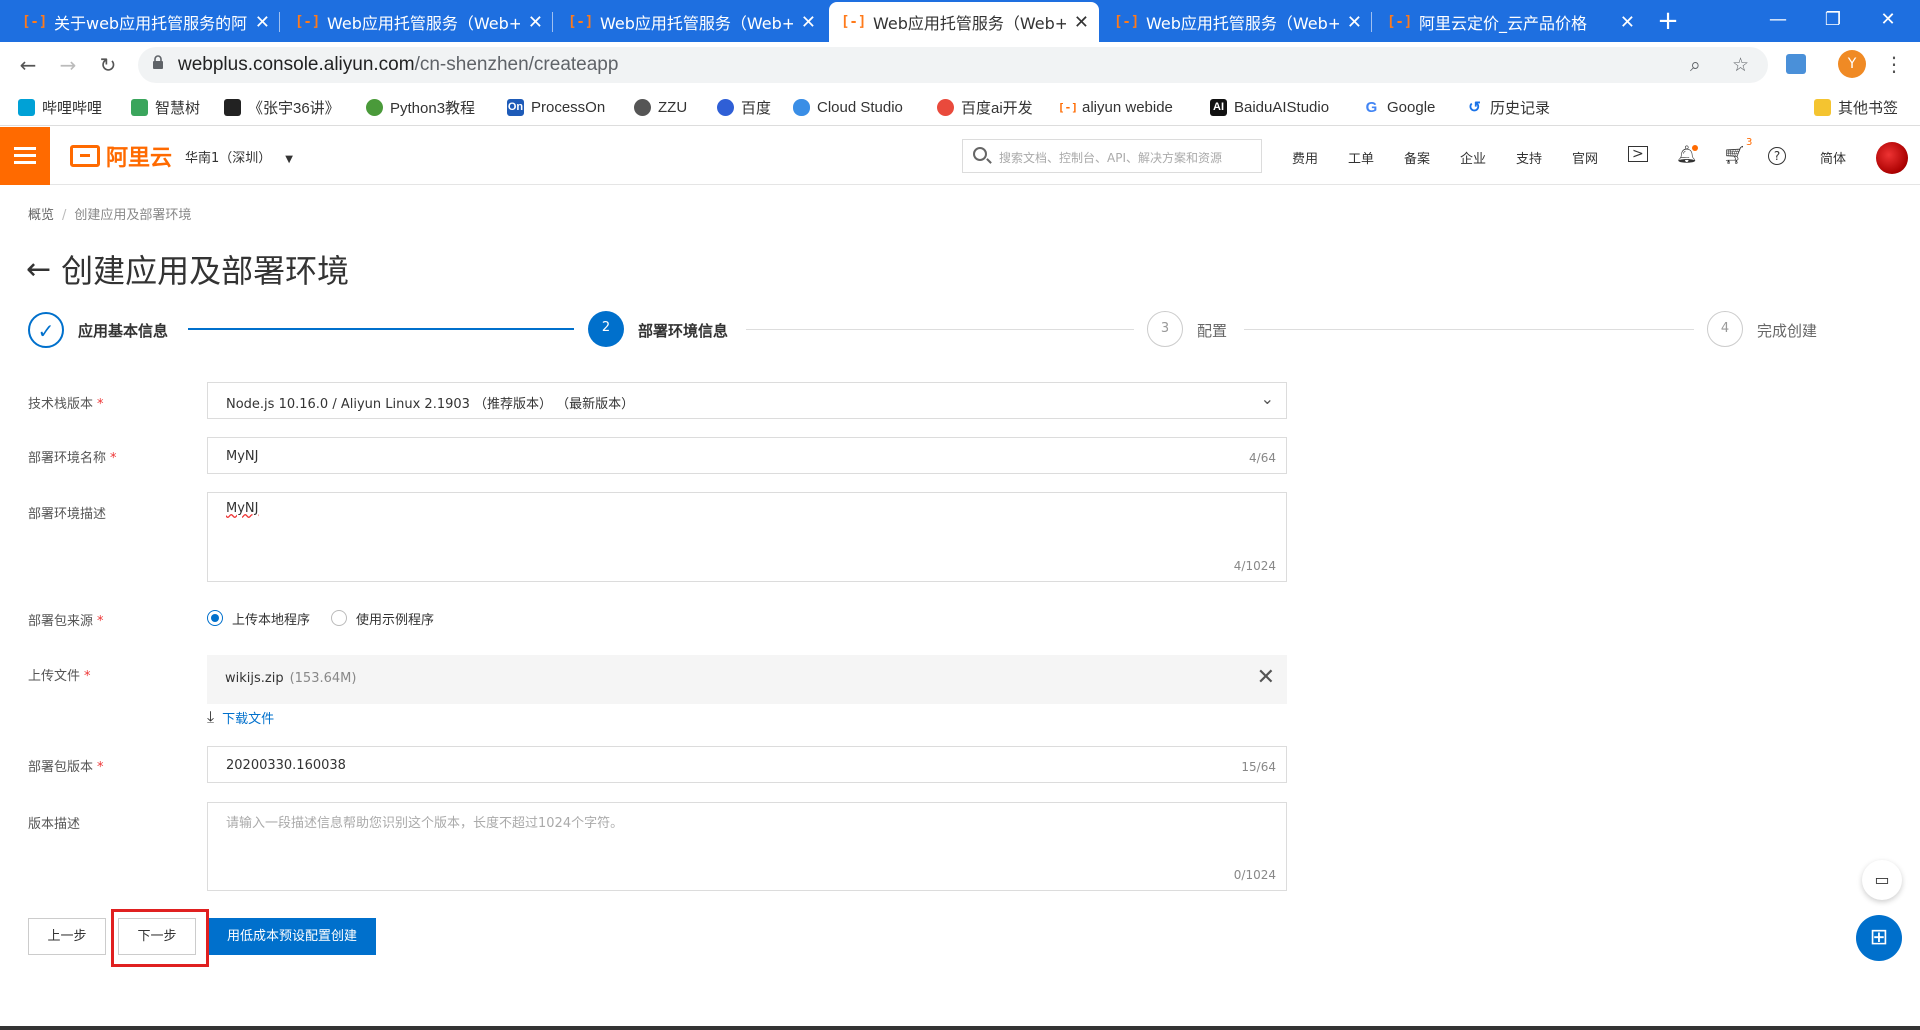 This screenshot has width=1920, height=1030. What do you see at coordinates (1469, 329) in the screenshot?
I see `step-connector` at bounding box center [1469, 329].